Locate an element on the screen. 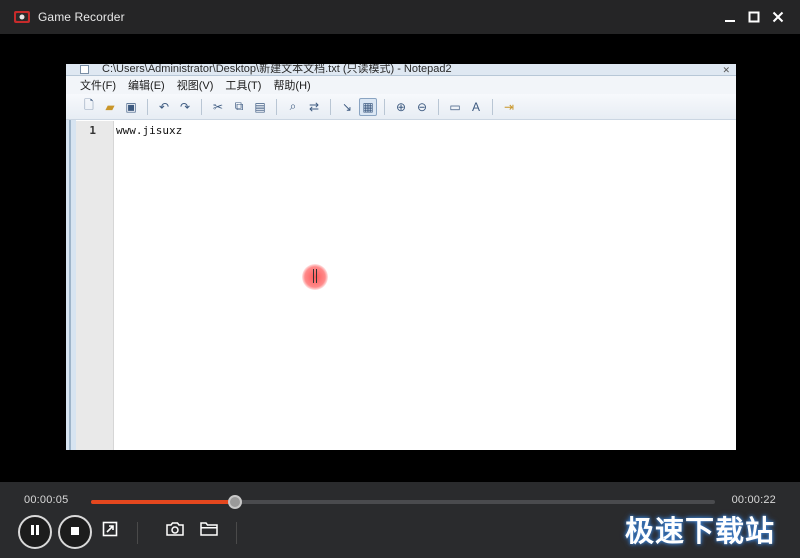 This screenshot has width=800, height=558. line-number: 1 is located at coordinates (92, 130).